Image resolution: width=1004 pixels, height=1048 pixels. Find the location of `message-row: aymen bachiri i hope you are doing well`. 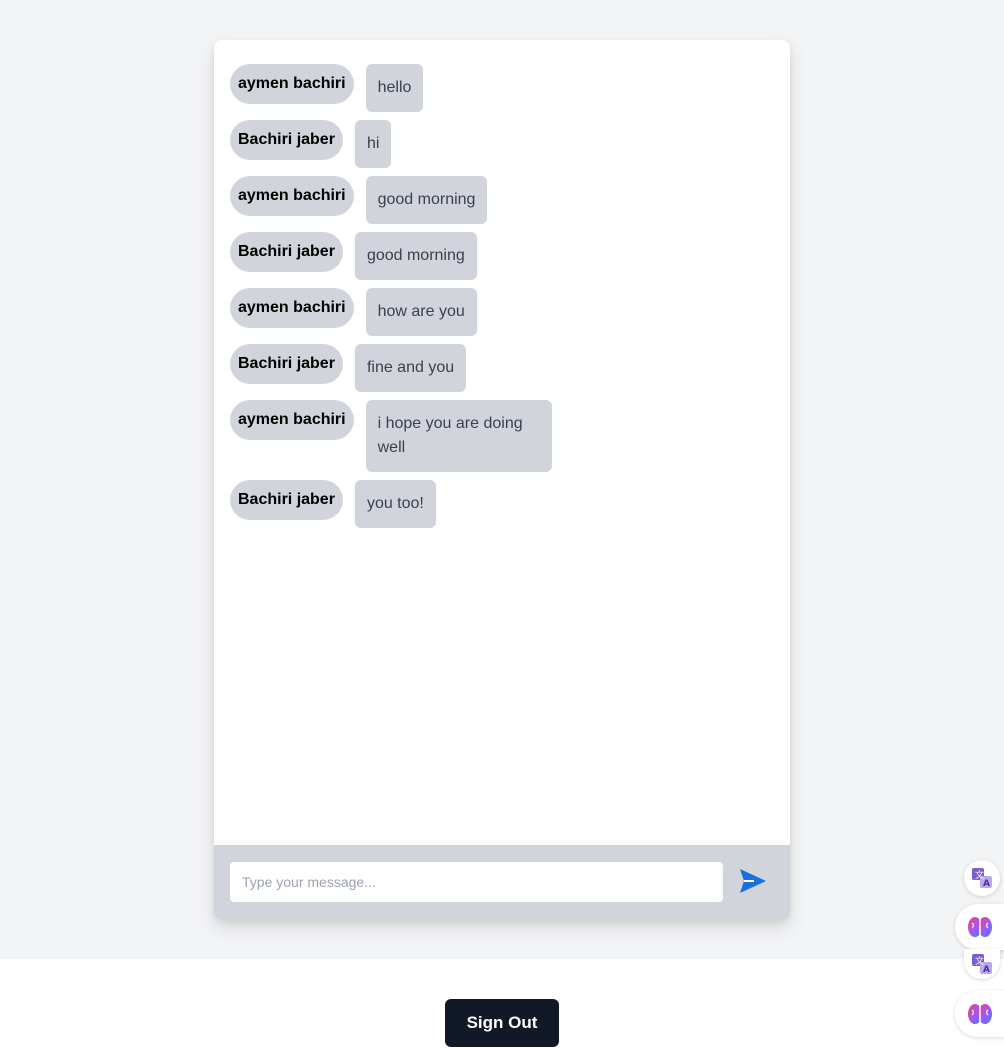

message-row: aymen bachiri i hope you are doing well is located at coordinates (502, 436).